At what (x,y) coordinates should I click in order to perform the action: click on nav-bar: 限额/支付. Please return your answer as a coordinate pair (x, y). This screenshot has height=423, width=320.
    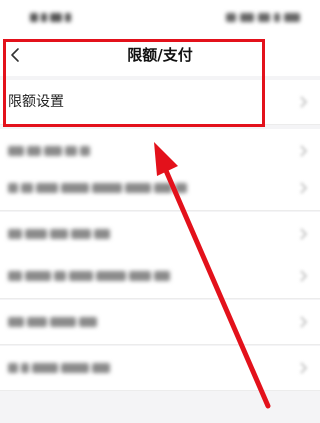
    Looking at the image, I should click on (160, 55).